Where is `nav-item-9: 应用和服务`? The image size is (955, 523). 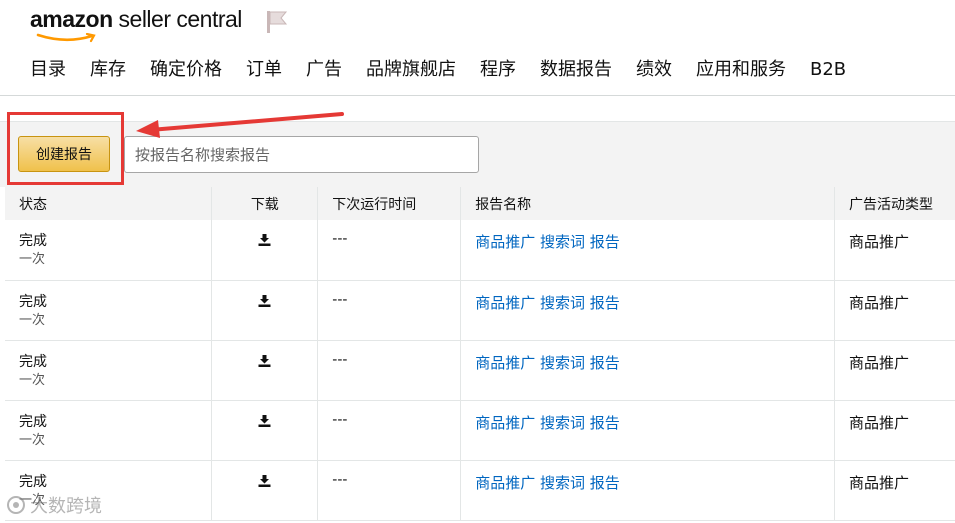
nav-item-9: 应用和服务 is located at coordinates (741, 70).